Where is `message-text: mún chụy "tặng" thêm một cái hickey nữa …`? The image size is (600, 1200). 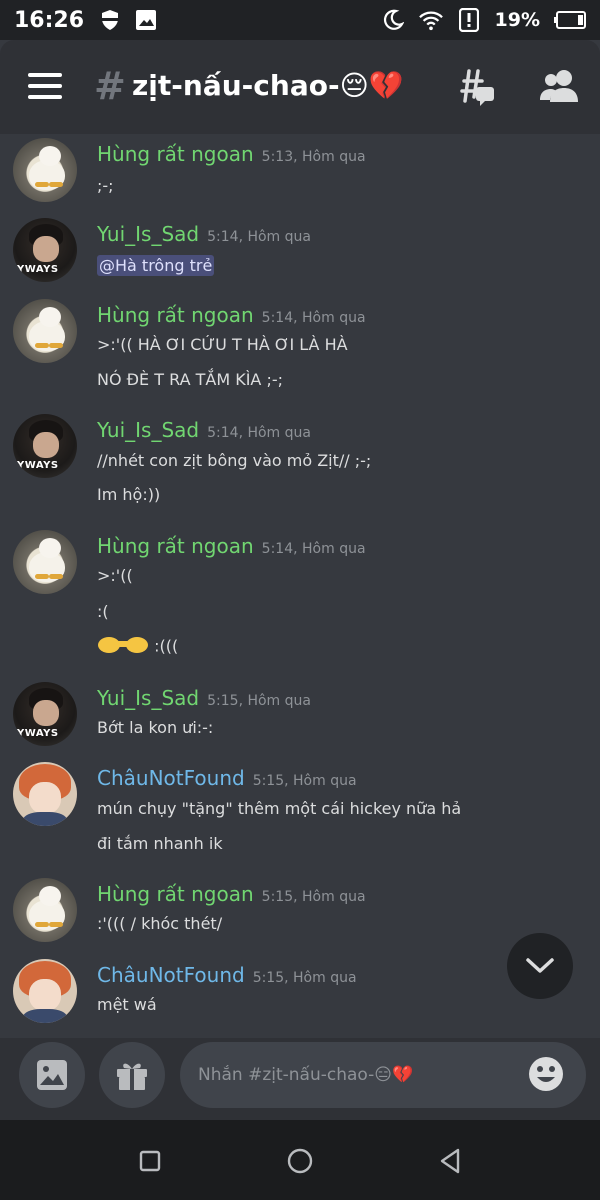
message-text: mún chụy "tặng" thêm một cái hickey nữa … is located at coordinates (279, 808).